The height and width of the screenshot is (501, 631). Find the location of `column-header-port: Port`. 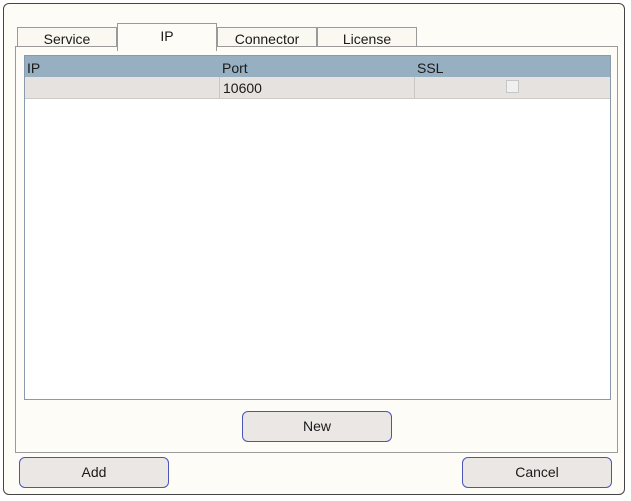

column-header-port: Port is located at coordinates (317, 66).